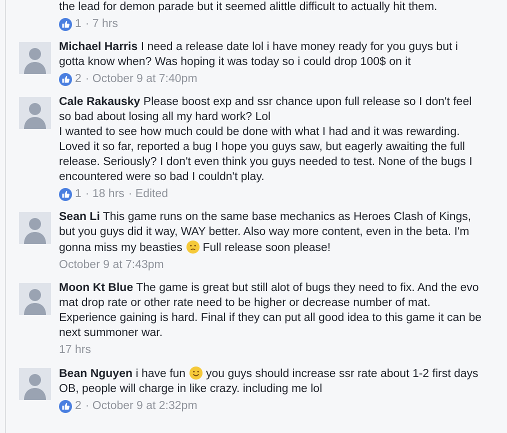  Describe the element at coordinates (141, 406) in the screenshot. I see `comment-meta: · October 9 at 2:32pm` at that location.